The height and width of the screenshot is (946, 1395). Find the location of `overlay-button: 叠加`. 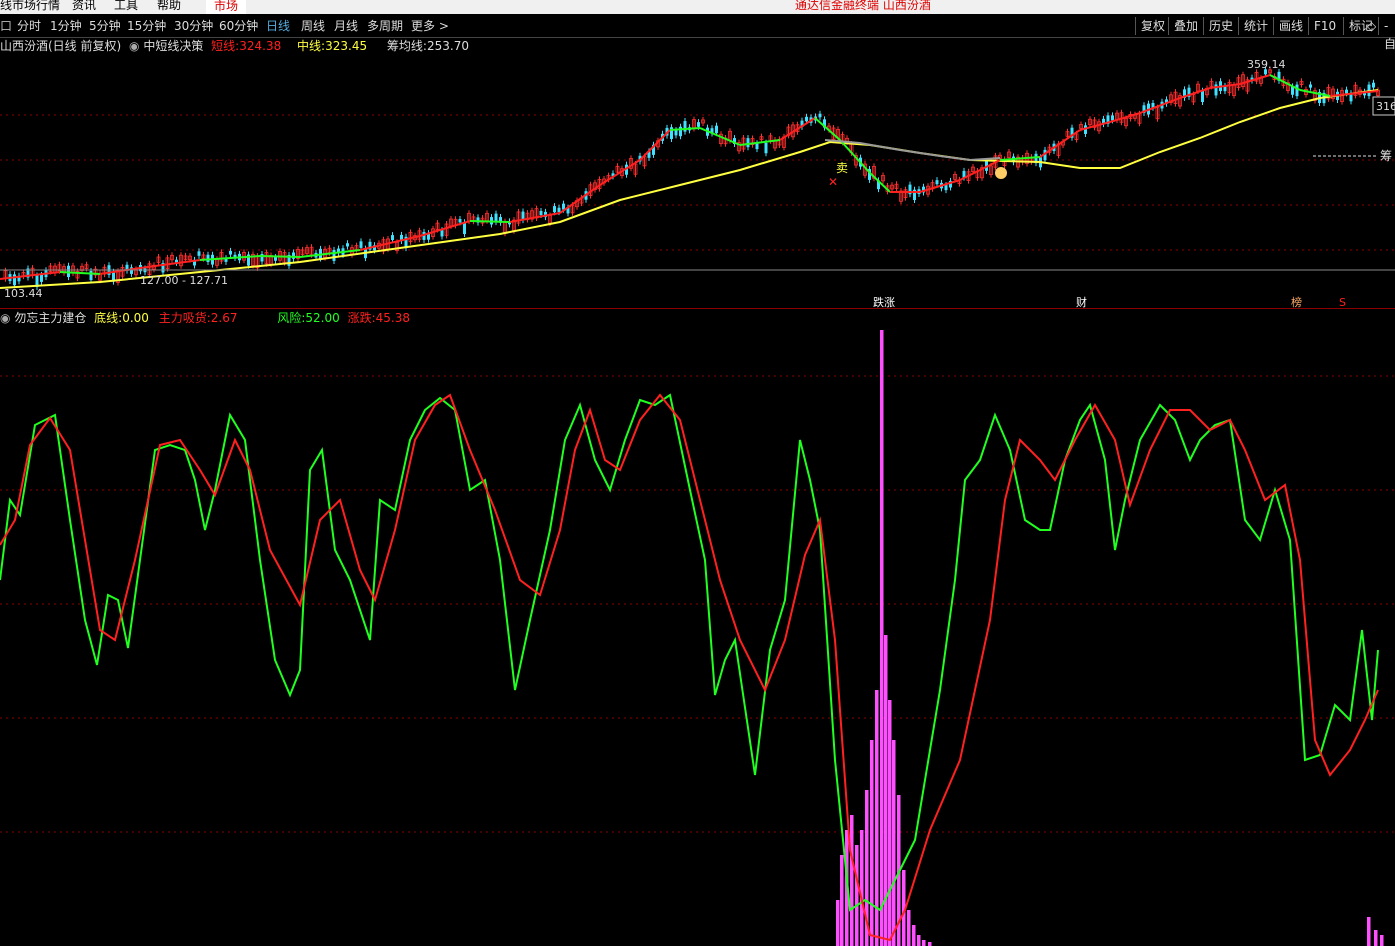

overlay-button: 叠加 is located at coordinates (1185, 26).